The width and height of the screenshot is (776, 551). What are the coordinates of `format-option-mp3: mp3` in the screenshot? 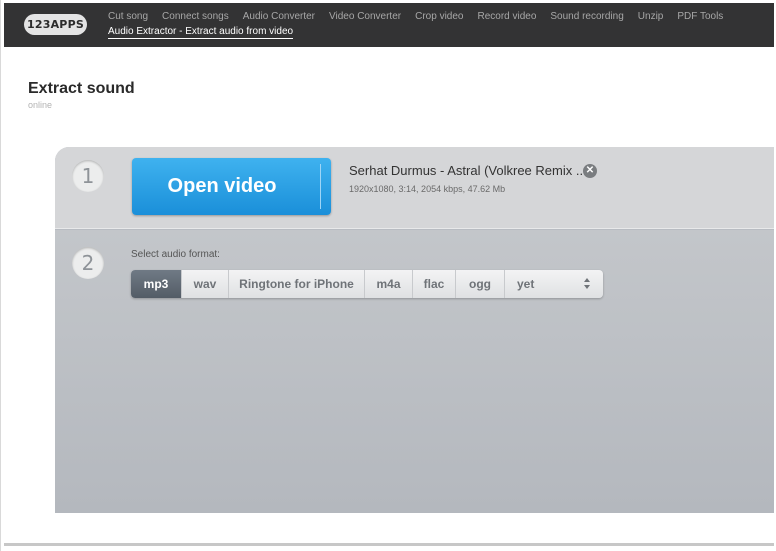 It's located at (156, 284).